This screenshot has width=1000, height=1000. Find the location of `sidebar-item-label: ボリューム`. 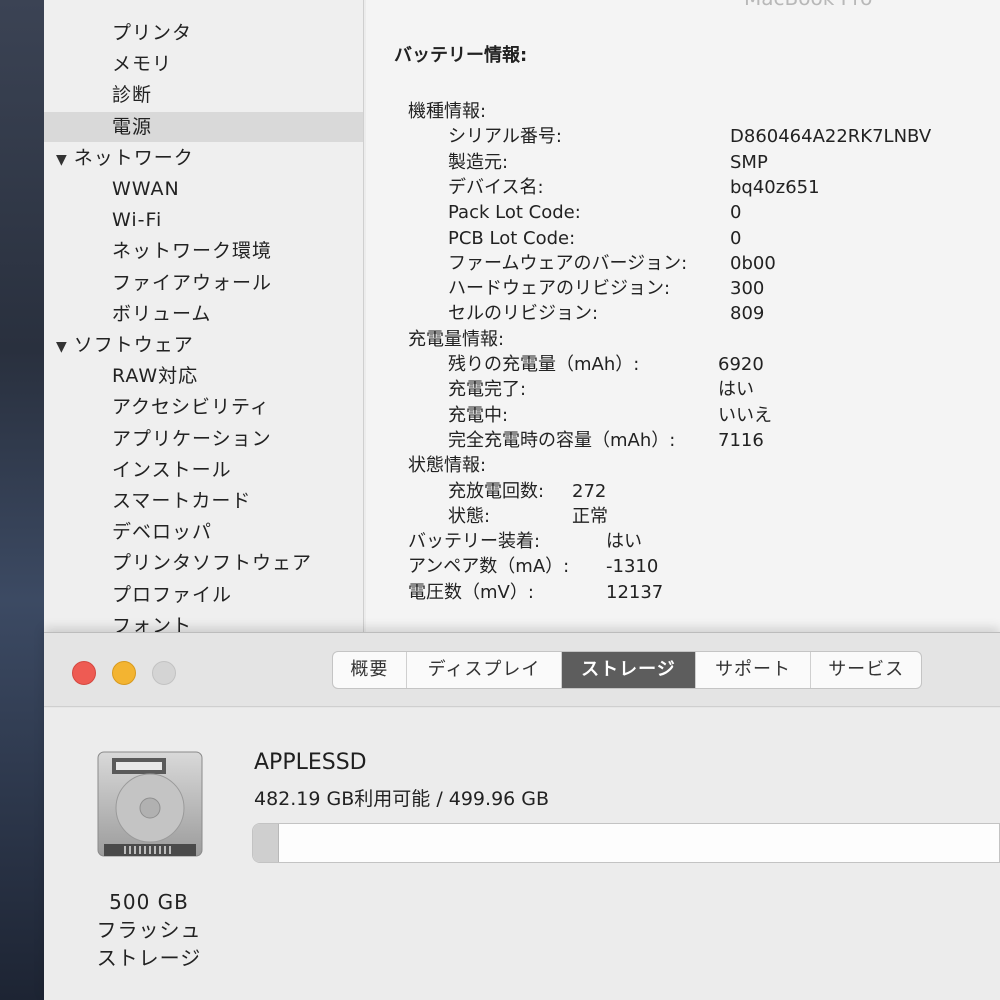

sidebar-item-label: ボリューム is located at coordinates (162, 314).